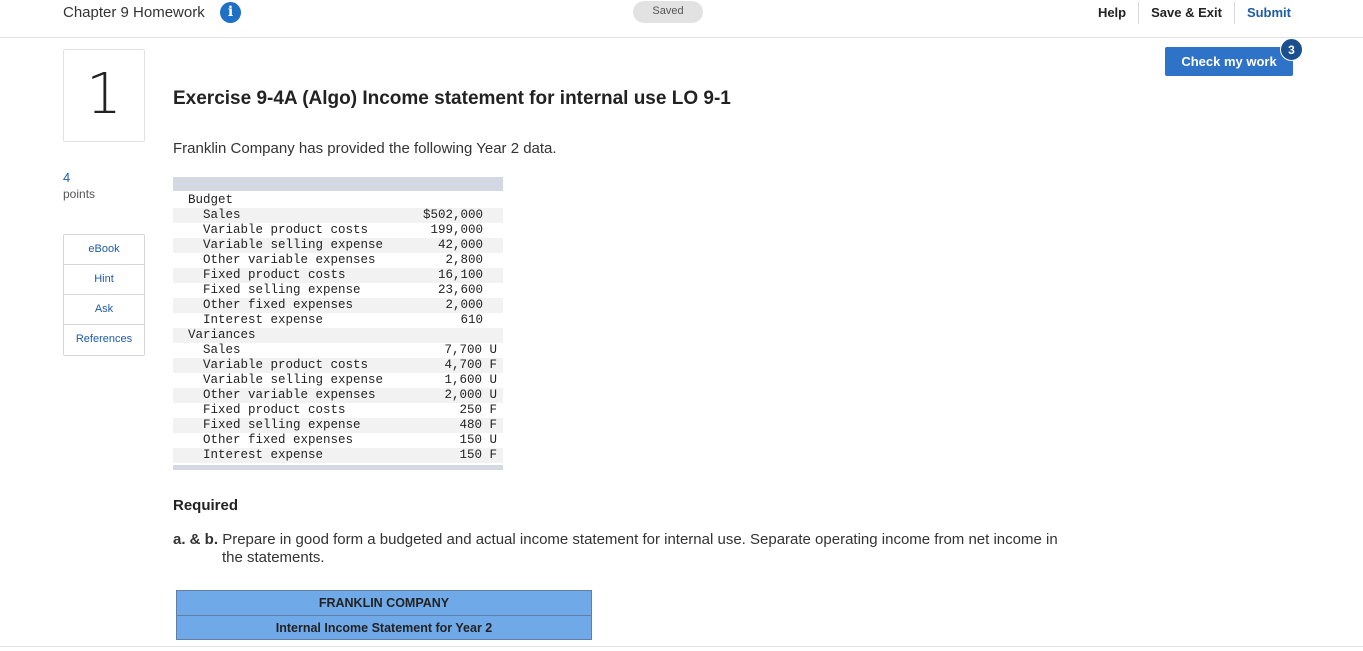 The width and height of the screenshot is (1363, 651). What do you see at coordinates (273, 557) in the screenshot?
I see `instructions-line-2: the statements.` at bounding box center [273, 557].